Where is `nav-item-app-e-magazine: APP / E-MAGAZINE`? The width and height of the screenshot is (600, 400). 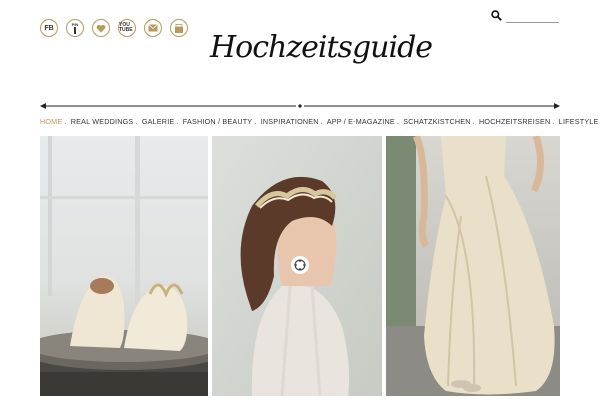 nav-item-app-e-magazine: APP / E-MAGAZINE is located at coordinates (361, 121).